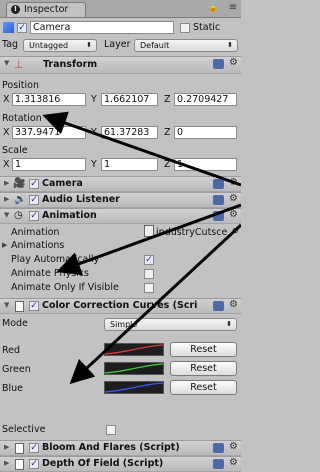 The width and height of the screenshot is (320, 472). What do you see at coordinates (8, 27) in the screenshot?
I see `gameobject-icon` at bounding box center [8, 27].